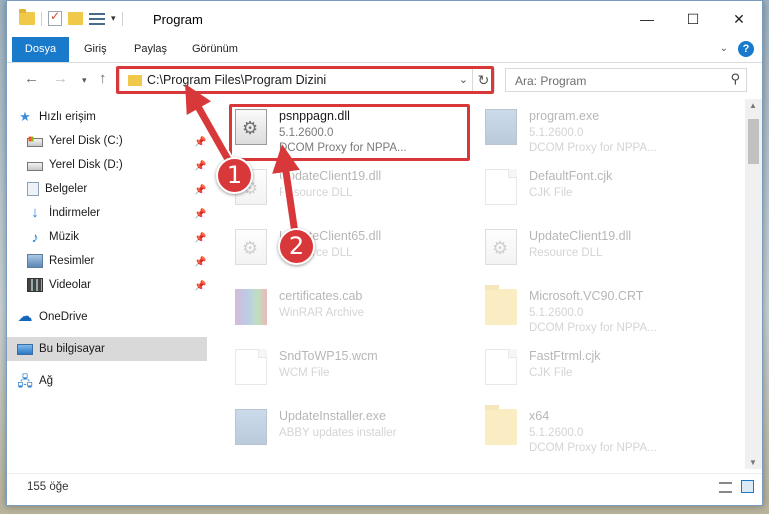 The height and width of the screenshot is (514, 769). Describe the element at coordinates (539, 416) in the screenshot. I see `file-name: x64` at that location.